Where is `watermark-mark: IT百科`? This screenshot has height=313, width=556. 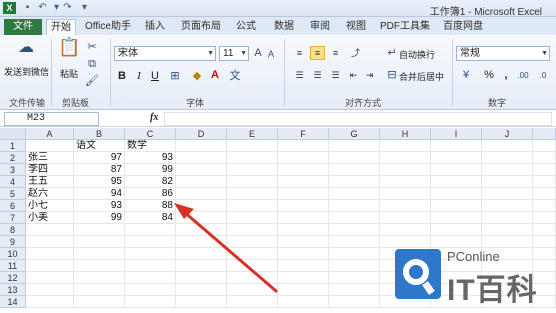
watermark-mark: IT百科 is located at coordinates (492, 290).